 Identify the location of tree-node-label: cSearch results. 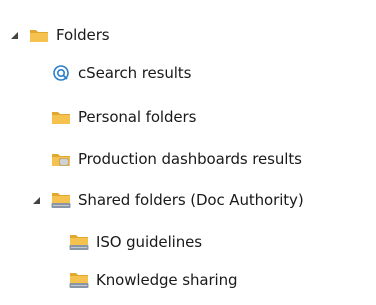
(135, 73).